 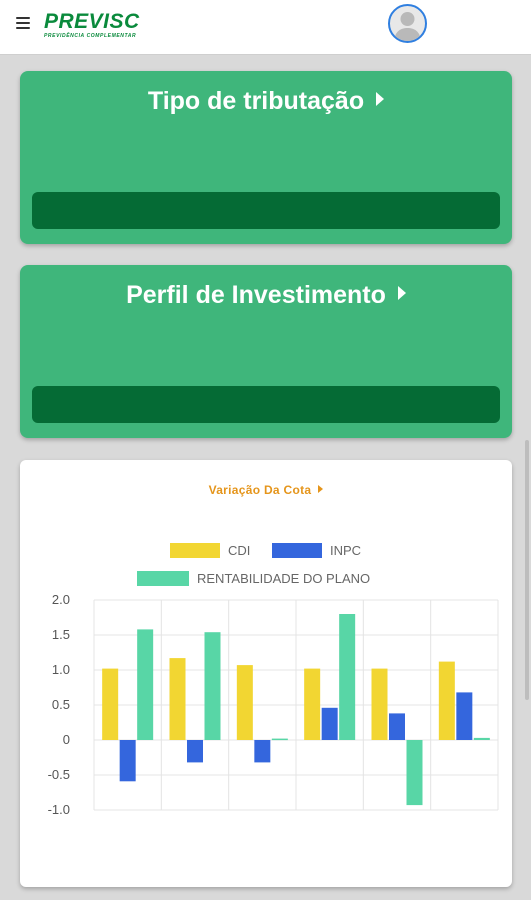 I want to click on scrollbar, so click(x=527, y=570).